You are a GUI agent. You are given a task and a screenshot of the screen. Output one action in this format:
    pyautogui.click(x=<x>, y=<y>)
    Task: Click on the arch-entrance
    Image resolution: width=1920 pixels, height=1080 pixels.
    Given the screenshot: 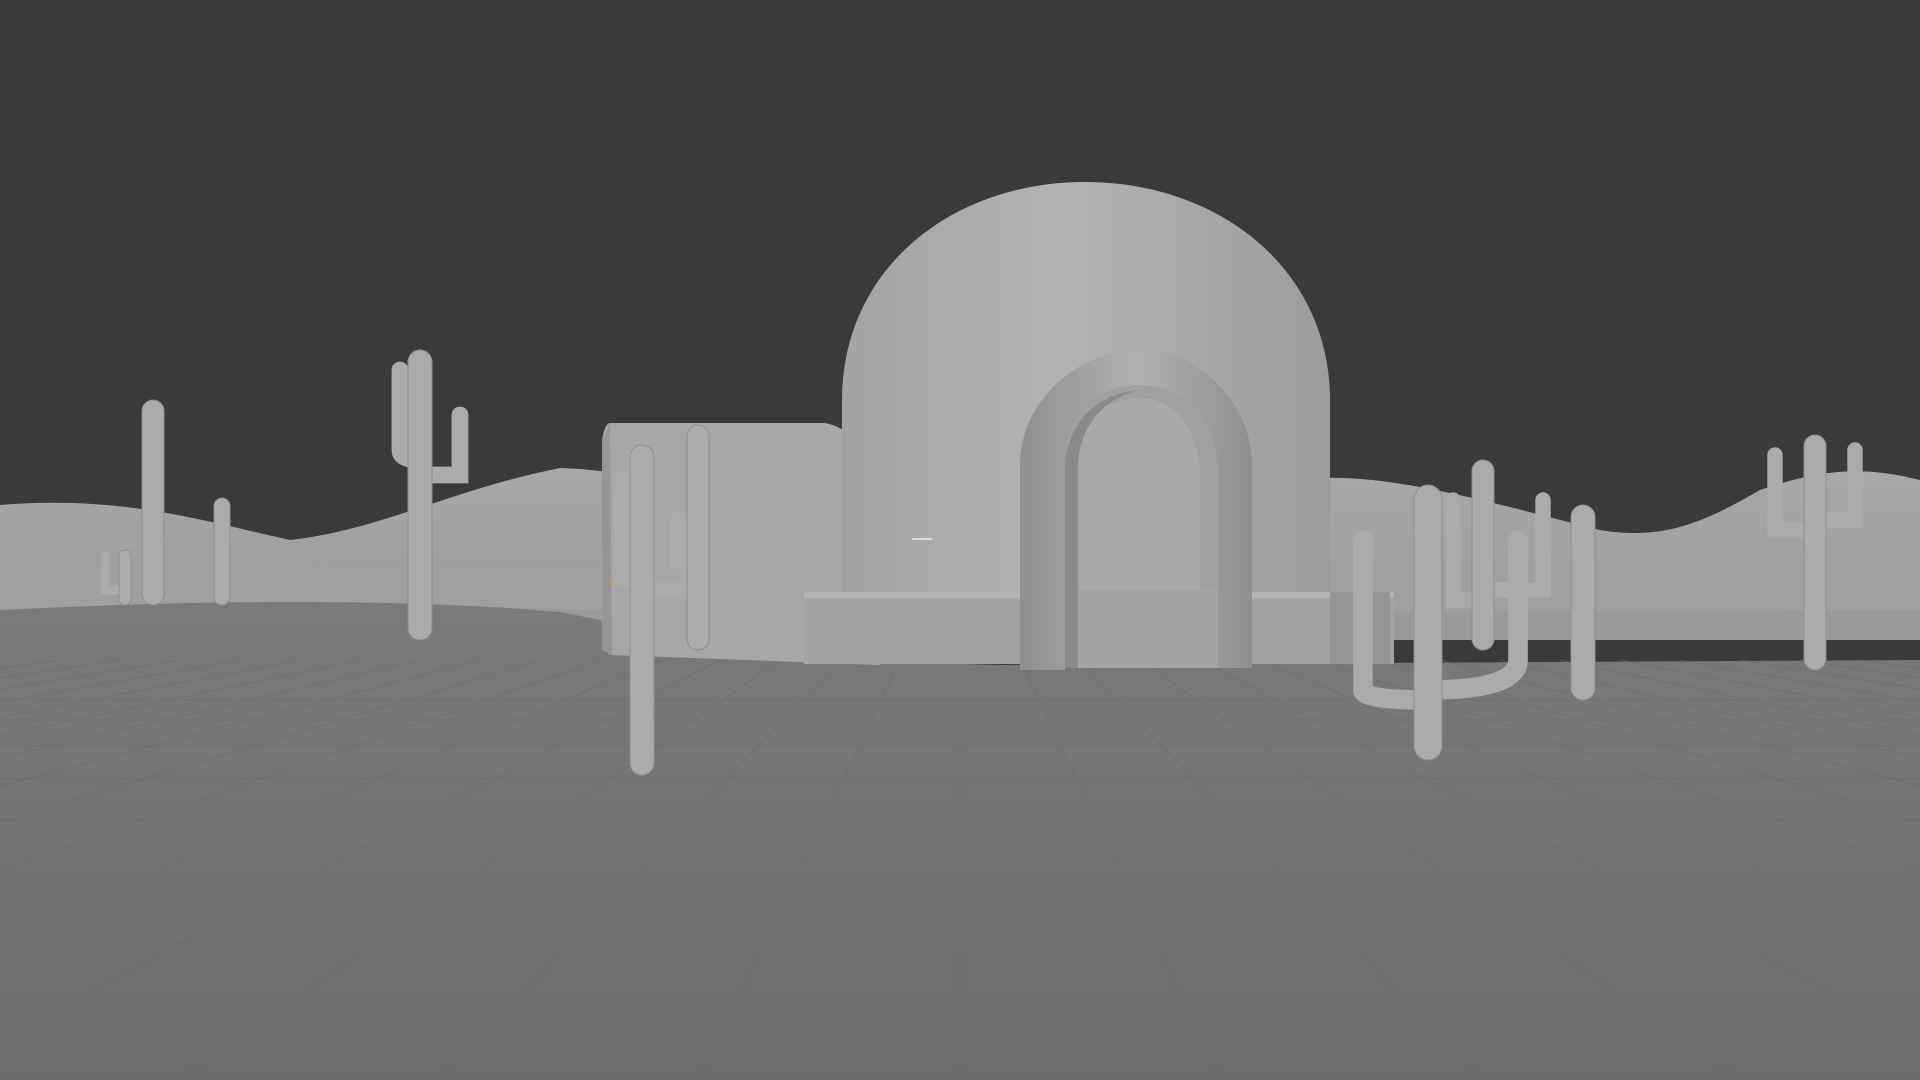 What is the action you would take?
    pyautogui.click(x=1136, y=510)
    